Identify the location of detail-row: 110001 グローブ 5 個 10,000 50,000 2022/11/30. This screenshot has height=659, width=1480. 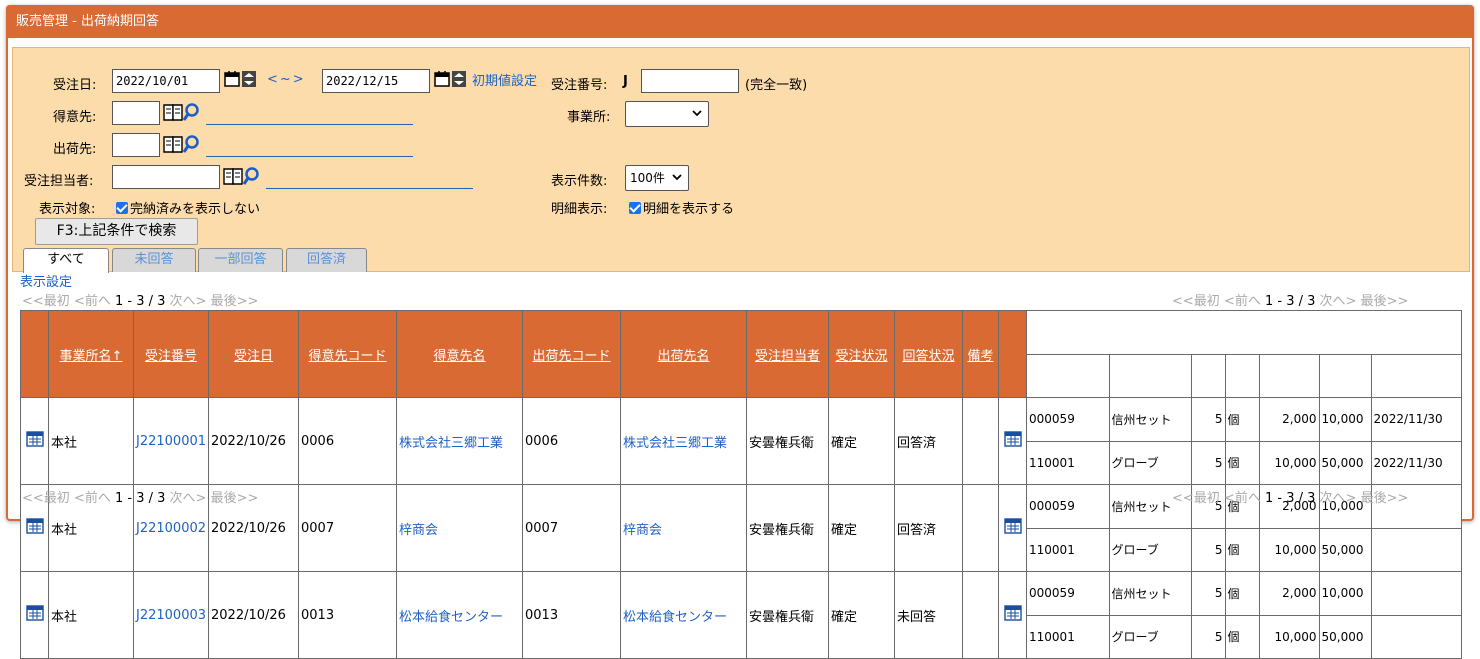
(1244, 462).